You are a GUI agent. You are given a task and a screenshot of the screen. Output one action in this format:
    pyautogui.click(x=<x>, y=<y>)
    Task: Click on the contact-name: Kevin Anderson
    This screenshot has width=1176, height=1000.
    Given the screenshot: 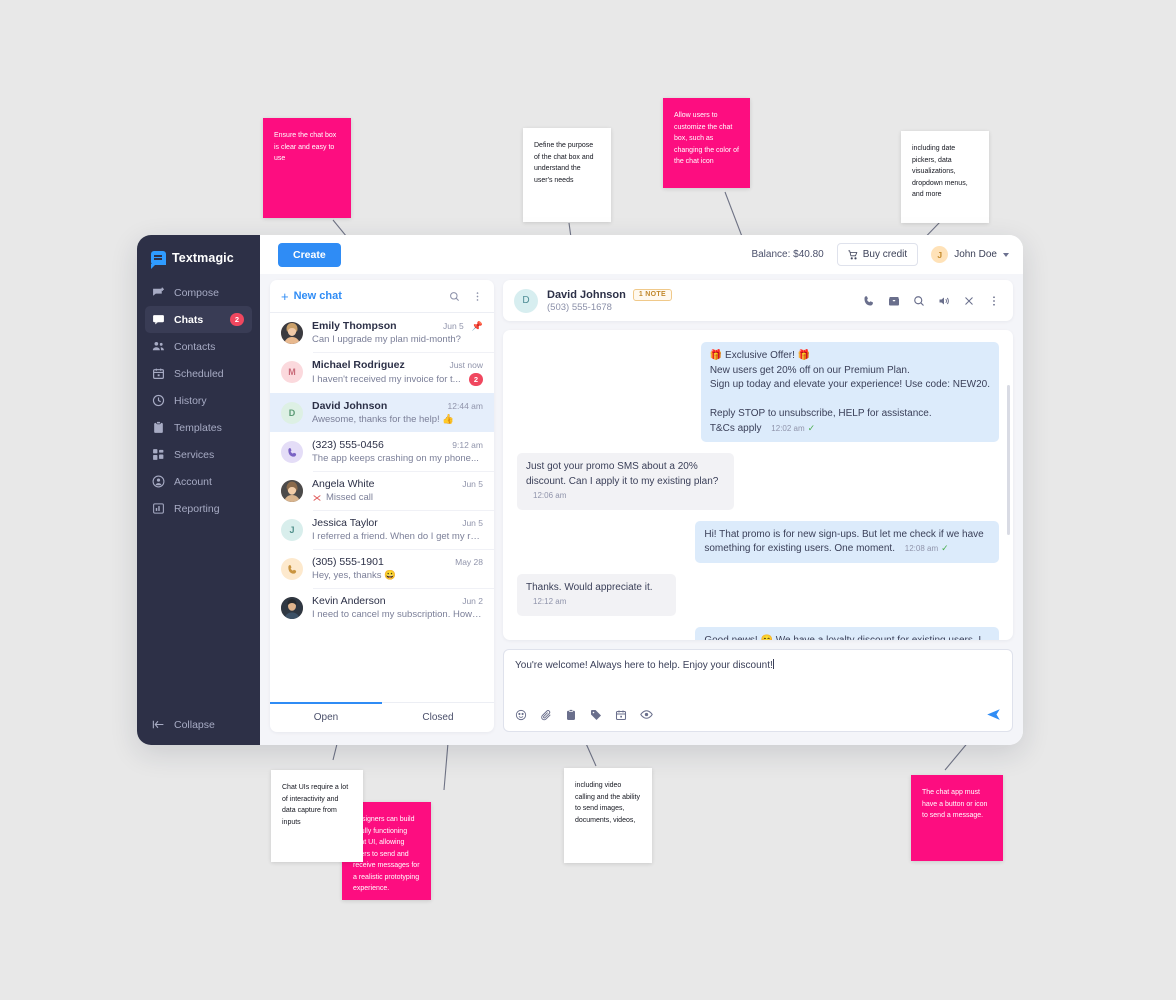 What is the action you would take?
    pyautogui.click(x=349, y=601)
    